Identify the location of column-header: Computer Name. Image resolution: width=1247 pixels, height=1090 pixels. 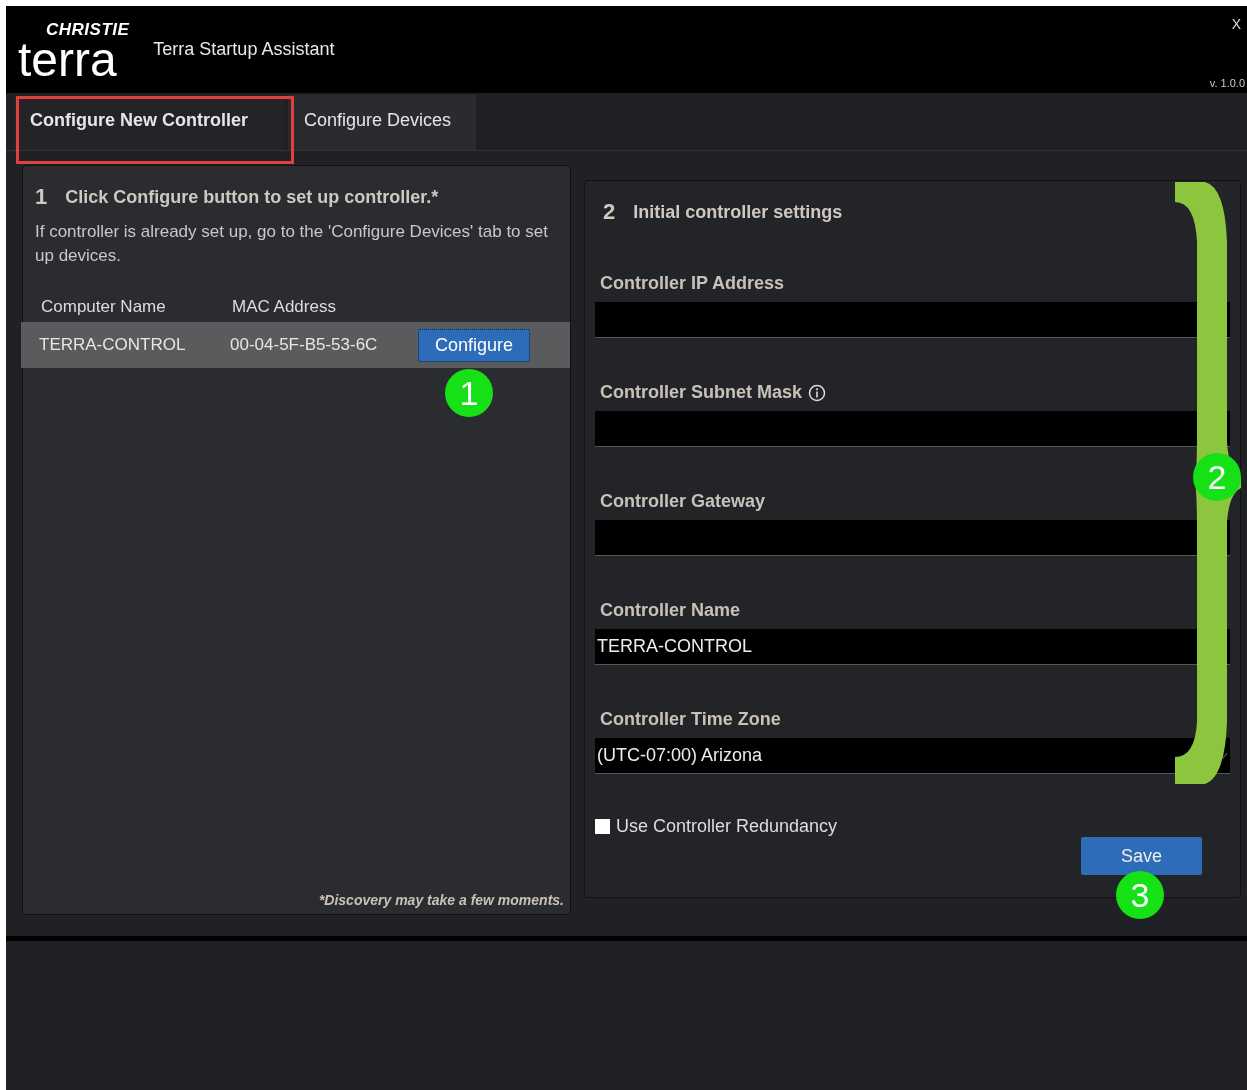
(104, 307).